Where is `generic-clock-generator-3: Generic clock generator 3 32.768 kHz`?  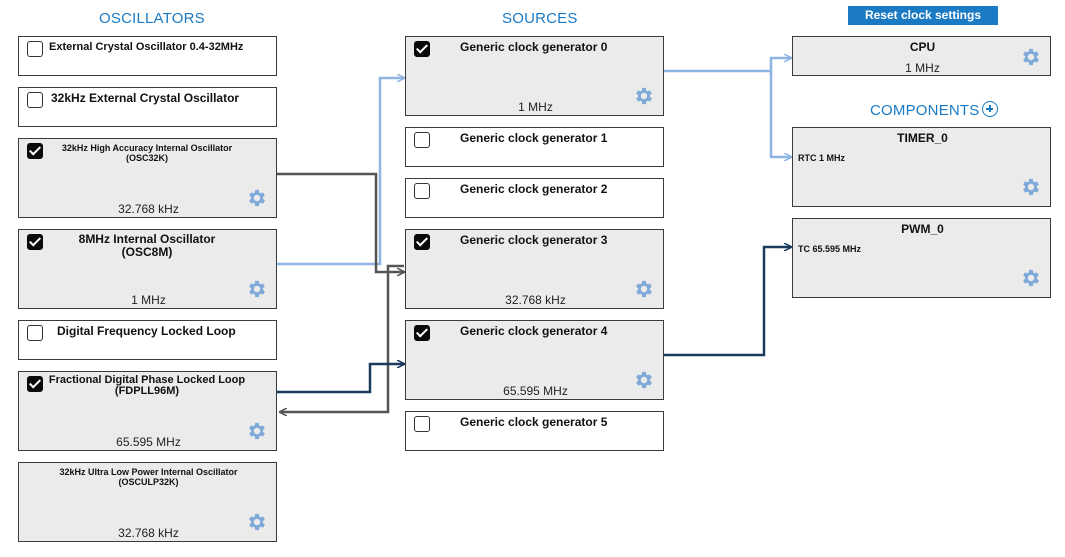
generic-clock-generator-3: Generic clock generator 3 32.768 kHz is located at coordinates (534, 269).